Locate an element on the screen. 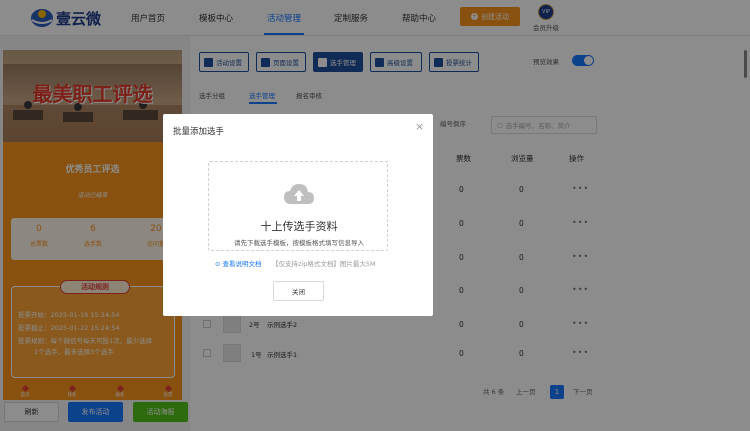  close-icon: × is located at coordinates (419, 126).